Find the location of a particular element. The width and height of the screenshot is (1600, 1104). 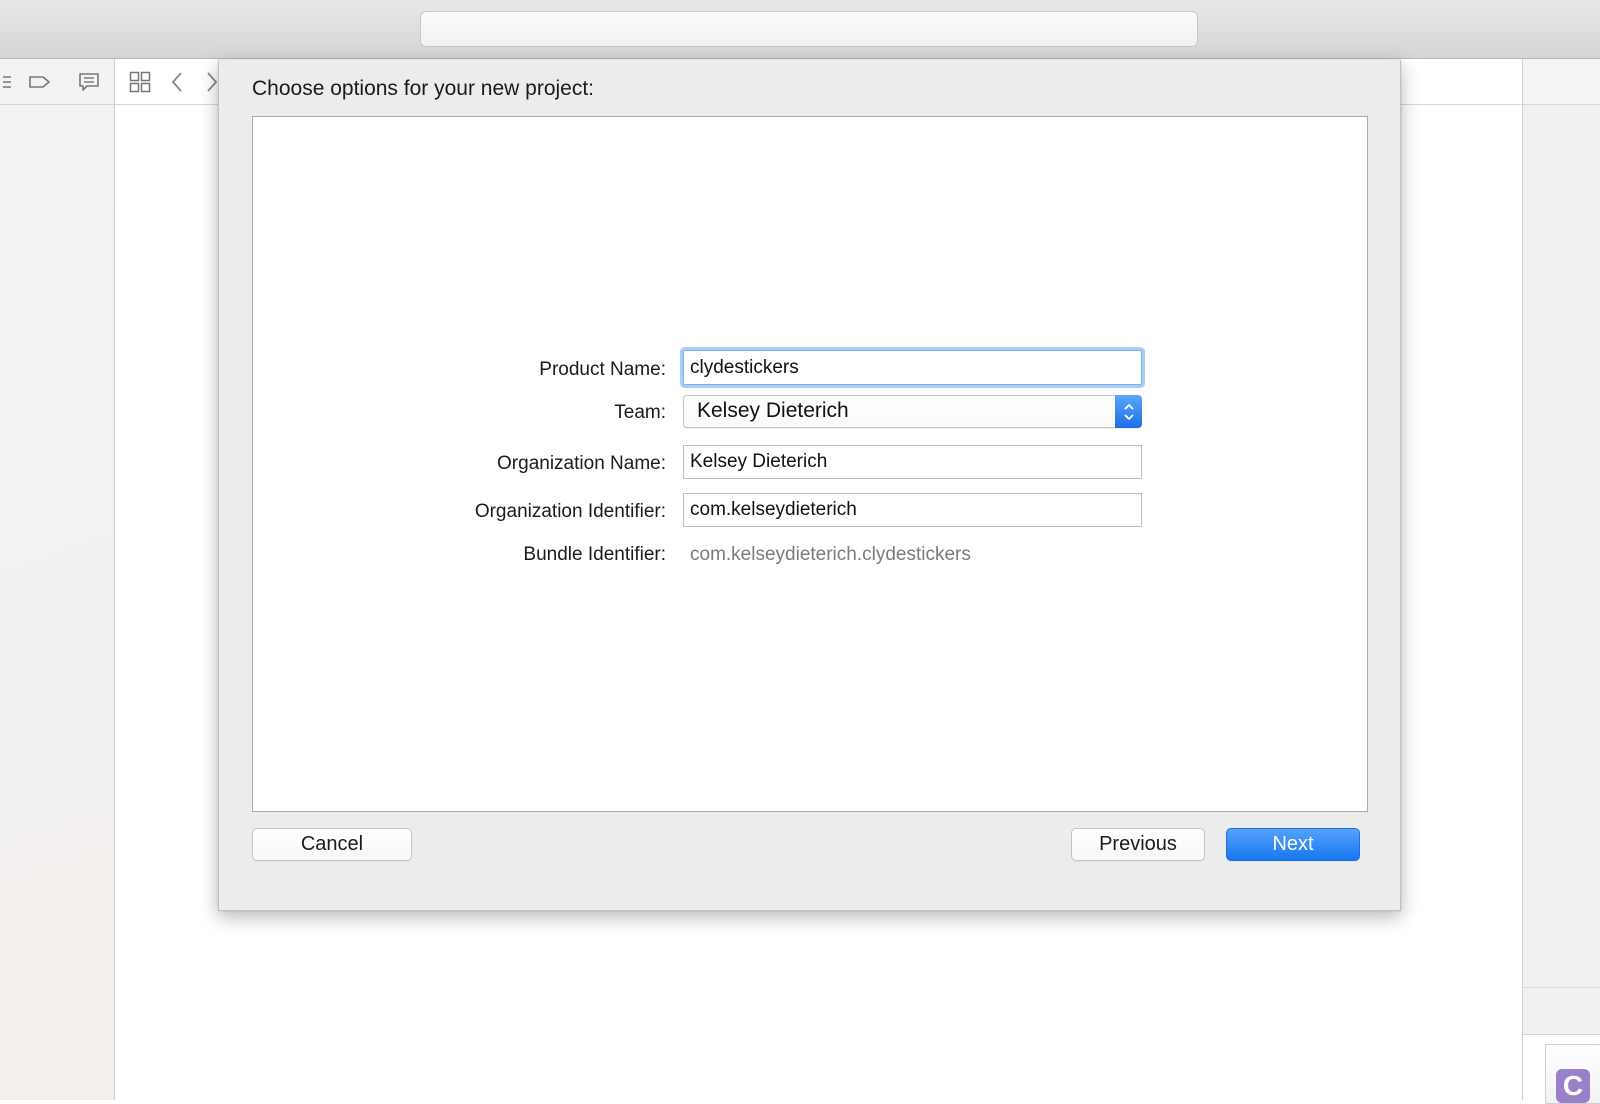

bundle-identifier-label: Bundle Identifier: is located at coordinates (594, 554).